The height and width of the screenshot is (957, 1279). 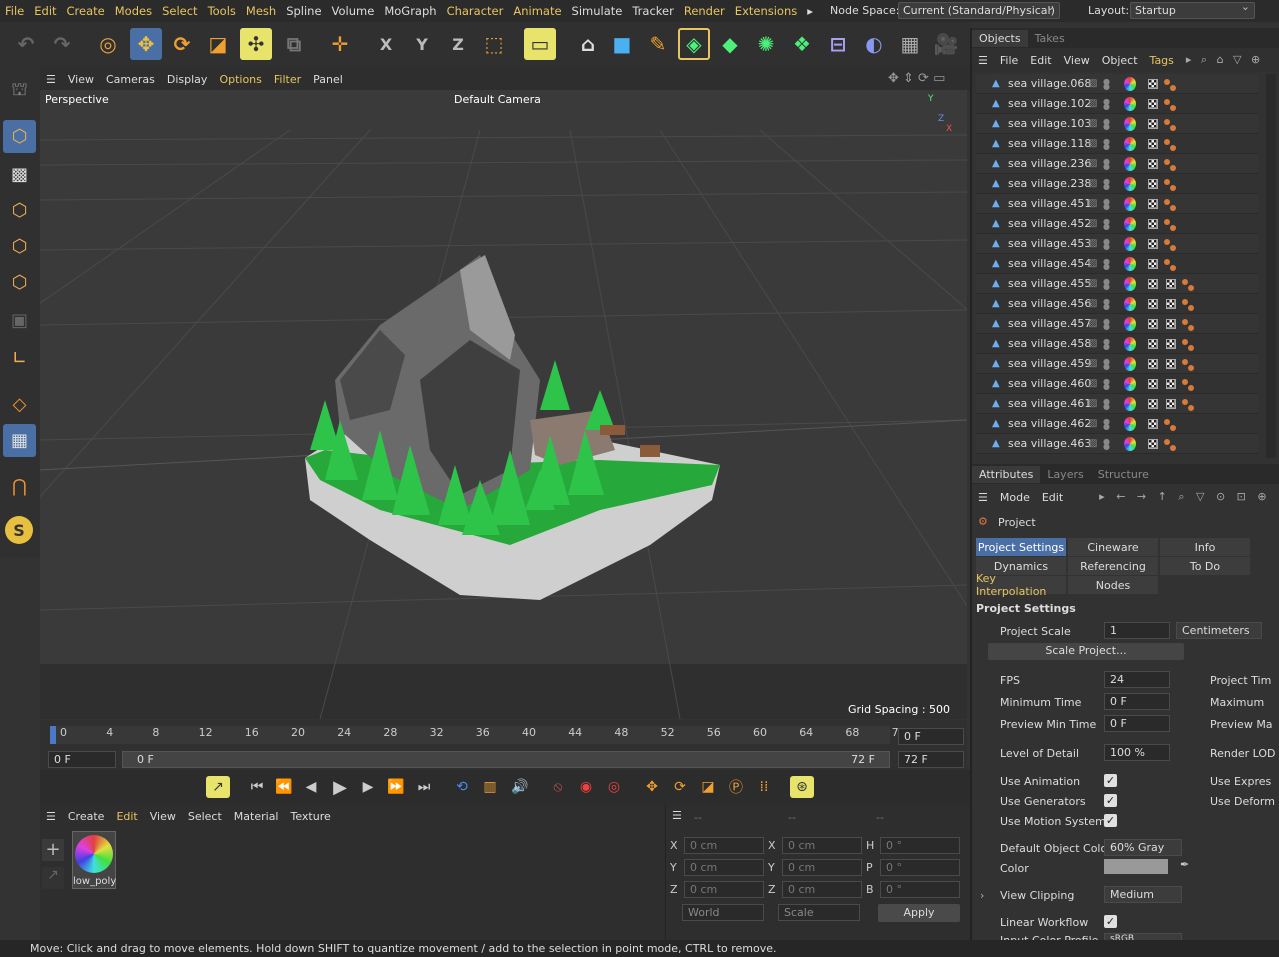 I want to click on menu-spline: Spline, so click(x=303, y=11).